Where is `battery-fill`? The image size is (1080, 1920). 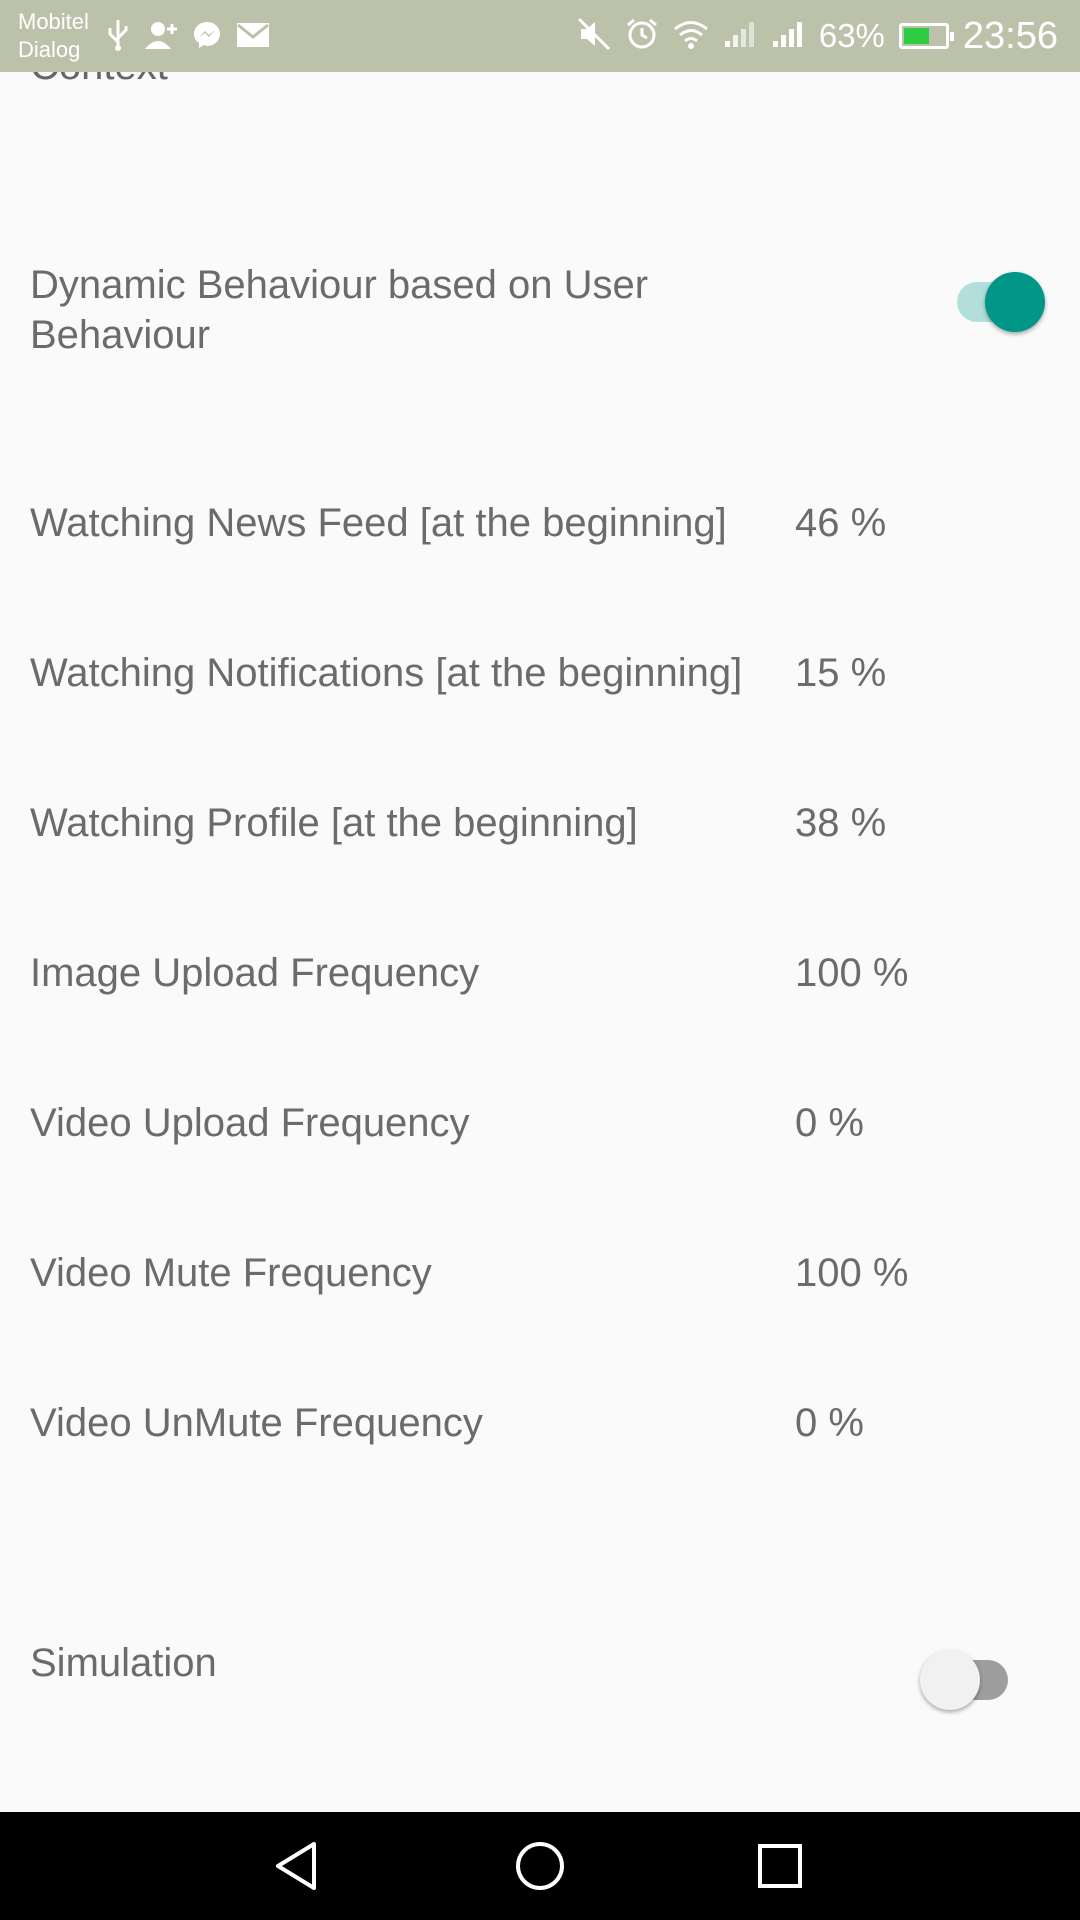
battery-fill is located at coordinates (916, 36).